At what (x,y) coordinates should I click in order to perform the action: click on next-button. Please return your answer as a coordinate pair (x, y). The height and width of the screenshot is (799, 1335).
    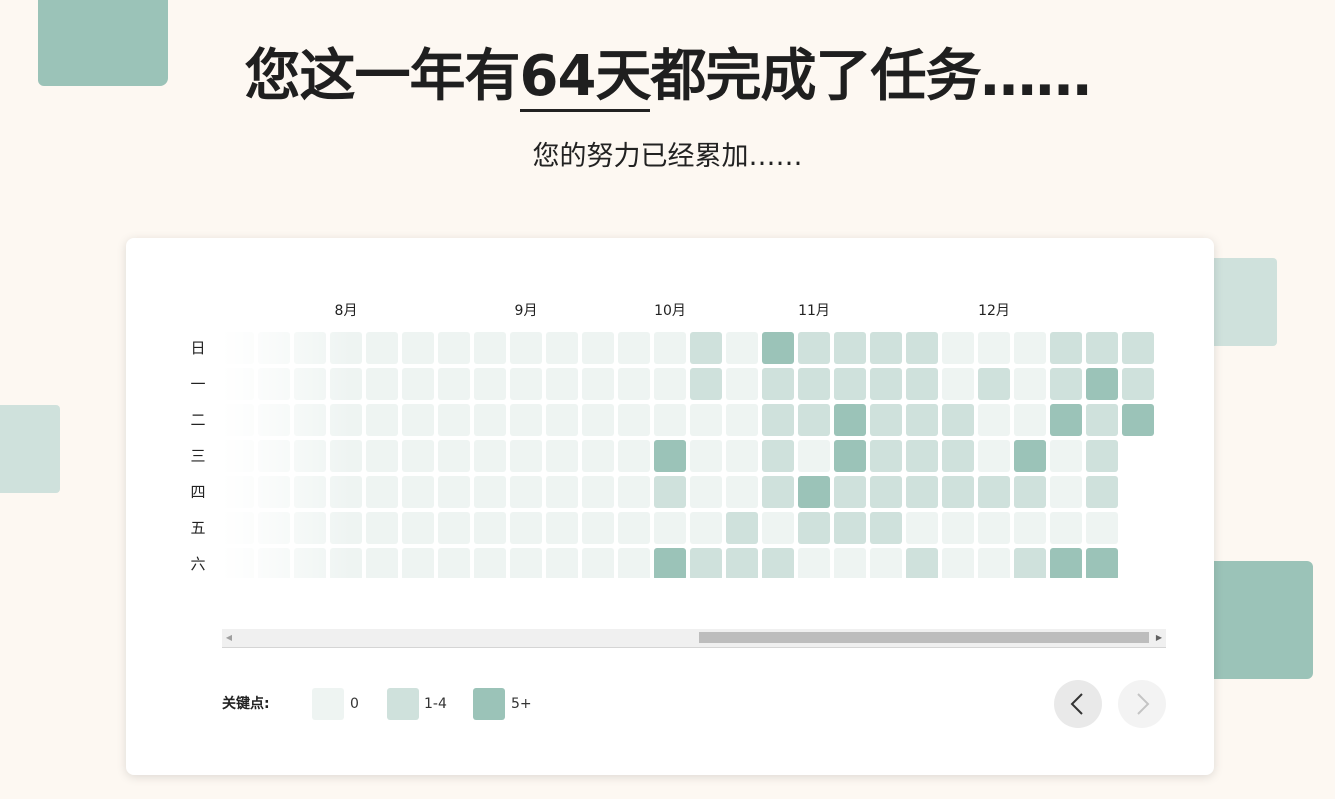
    Looking at the image, I should click on (1142, 704).